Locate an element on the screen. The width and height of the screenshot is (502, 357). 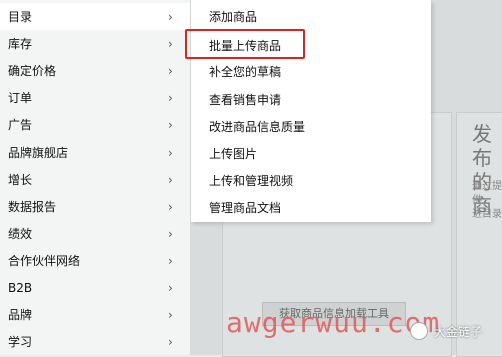
menu-item-partner-network: 合作伙伴网络 › is located at coordinates (95, 260).